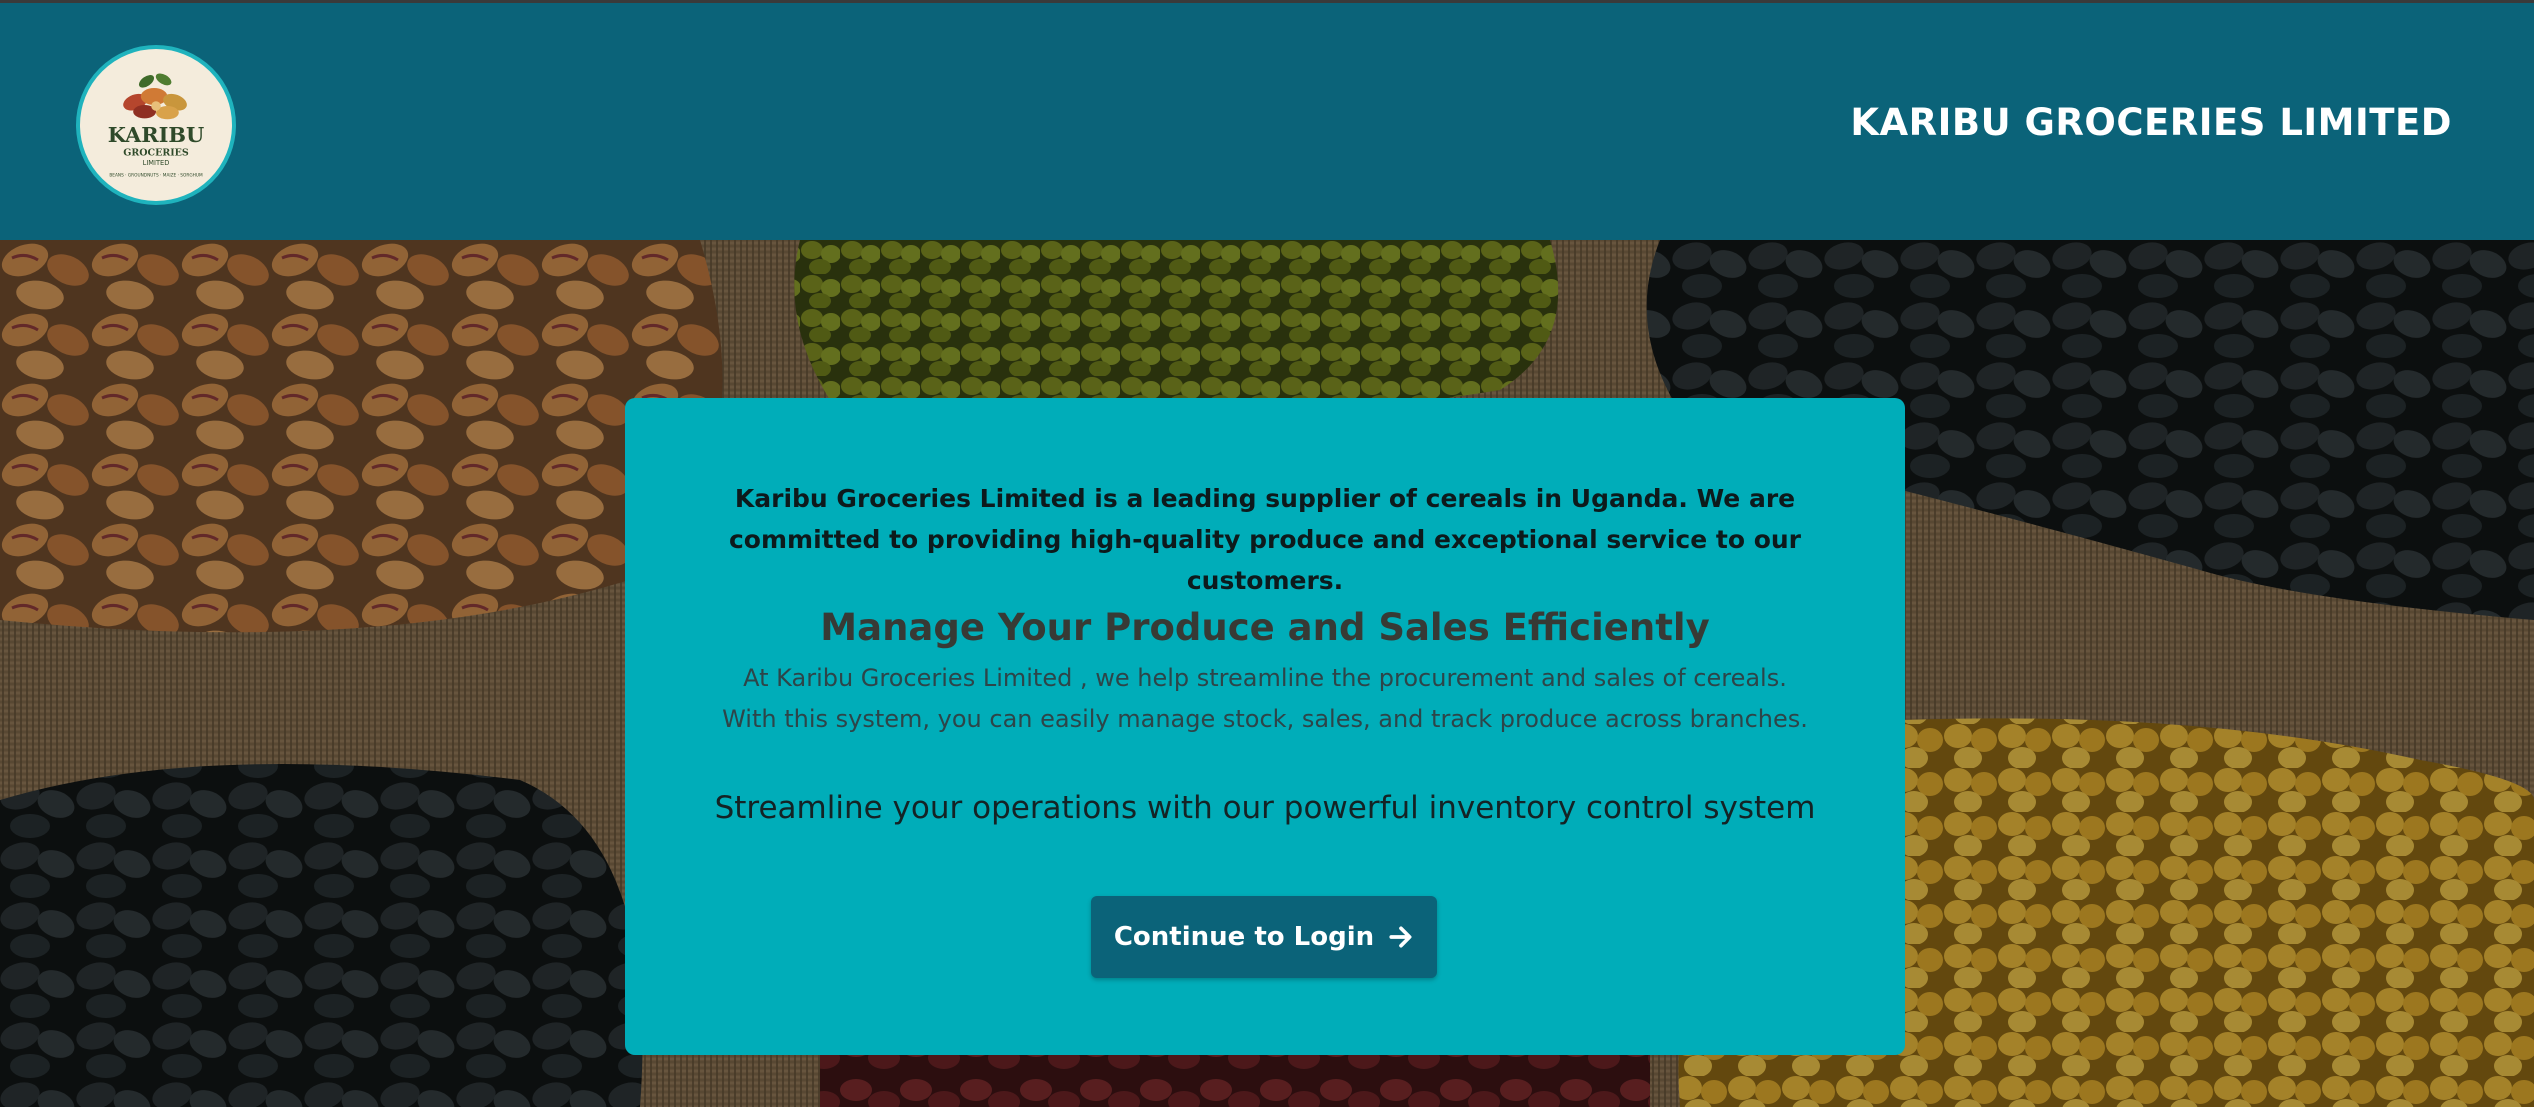  I want to click on continue-to-login-label: Continue to Login, so click(1244, 937).